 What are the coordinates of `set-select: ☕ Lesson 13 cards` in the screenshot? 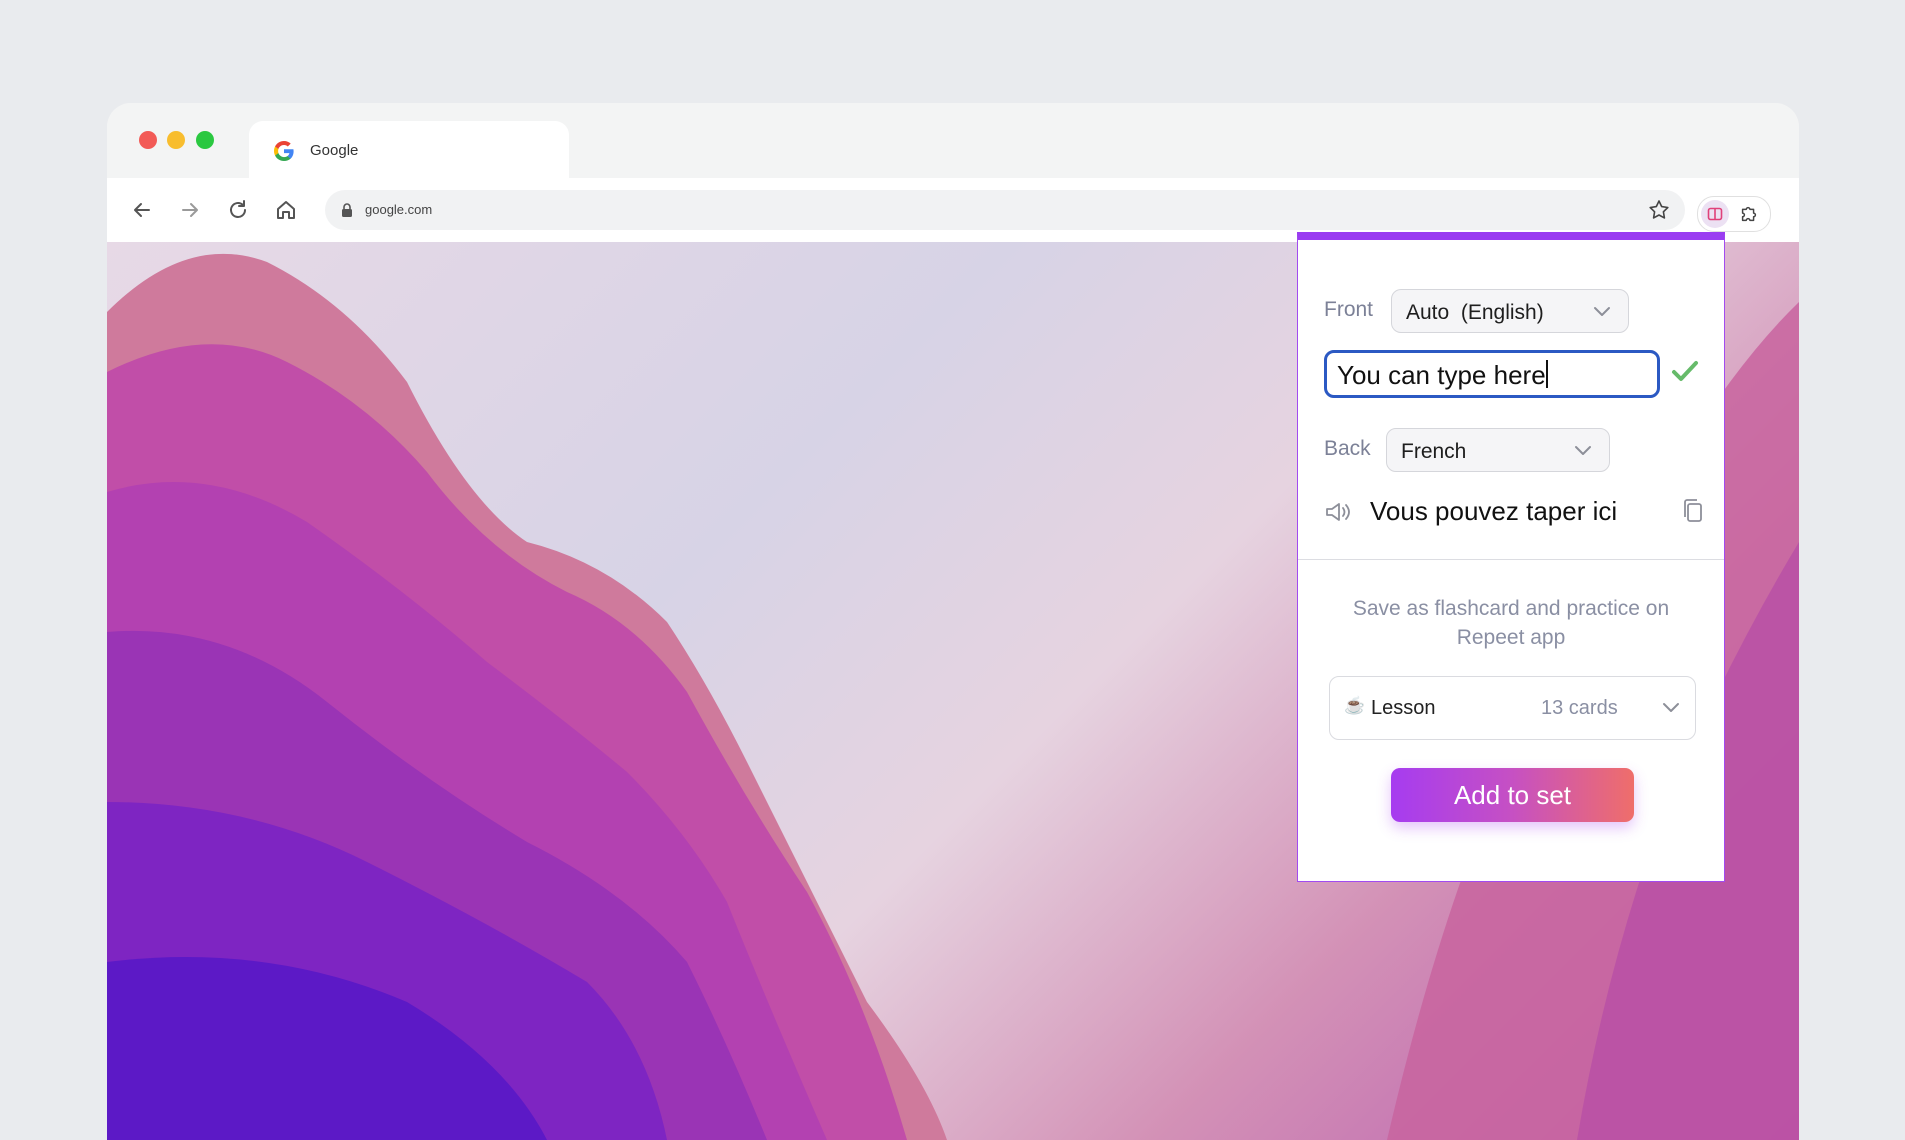 It's located at (1512, 708).